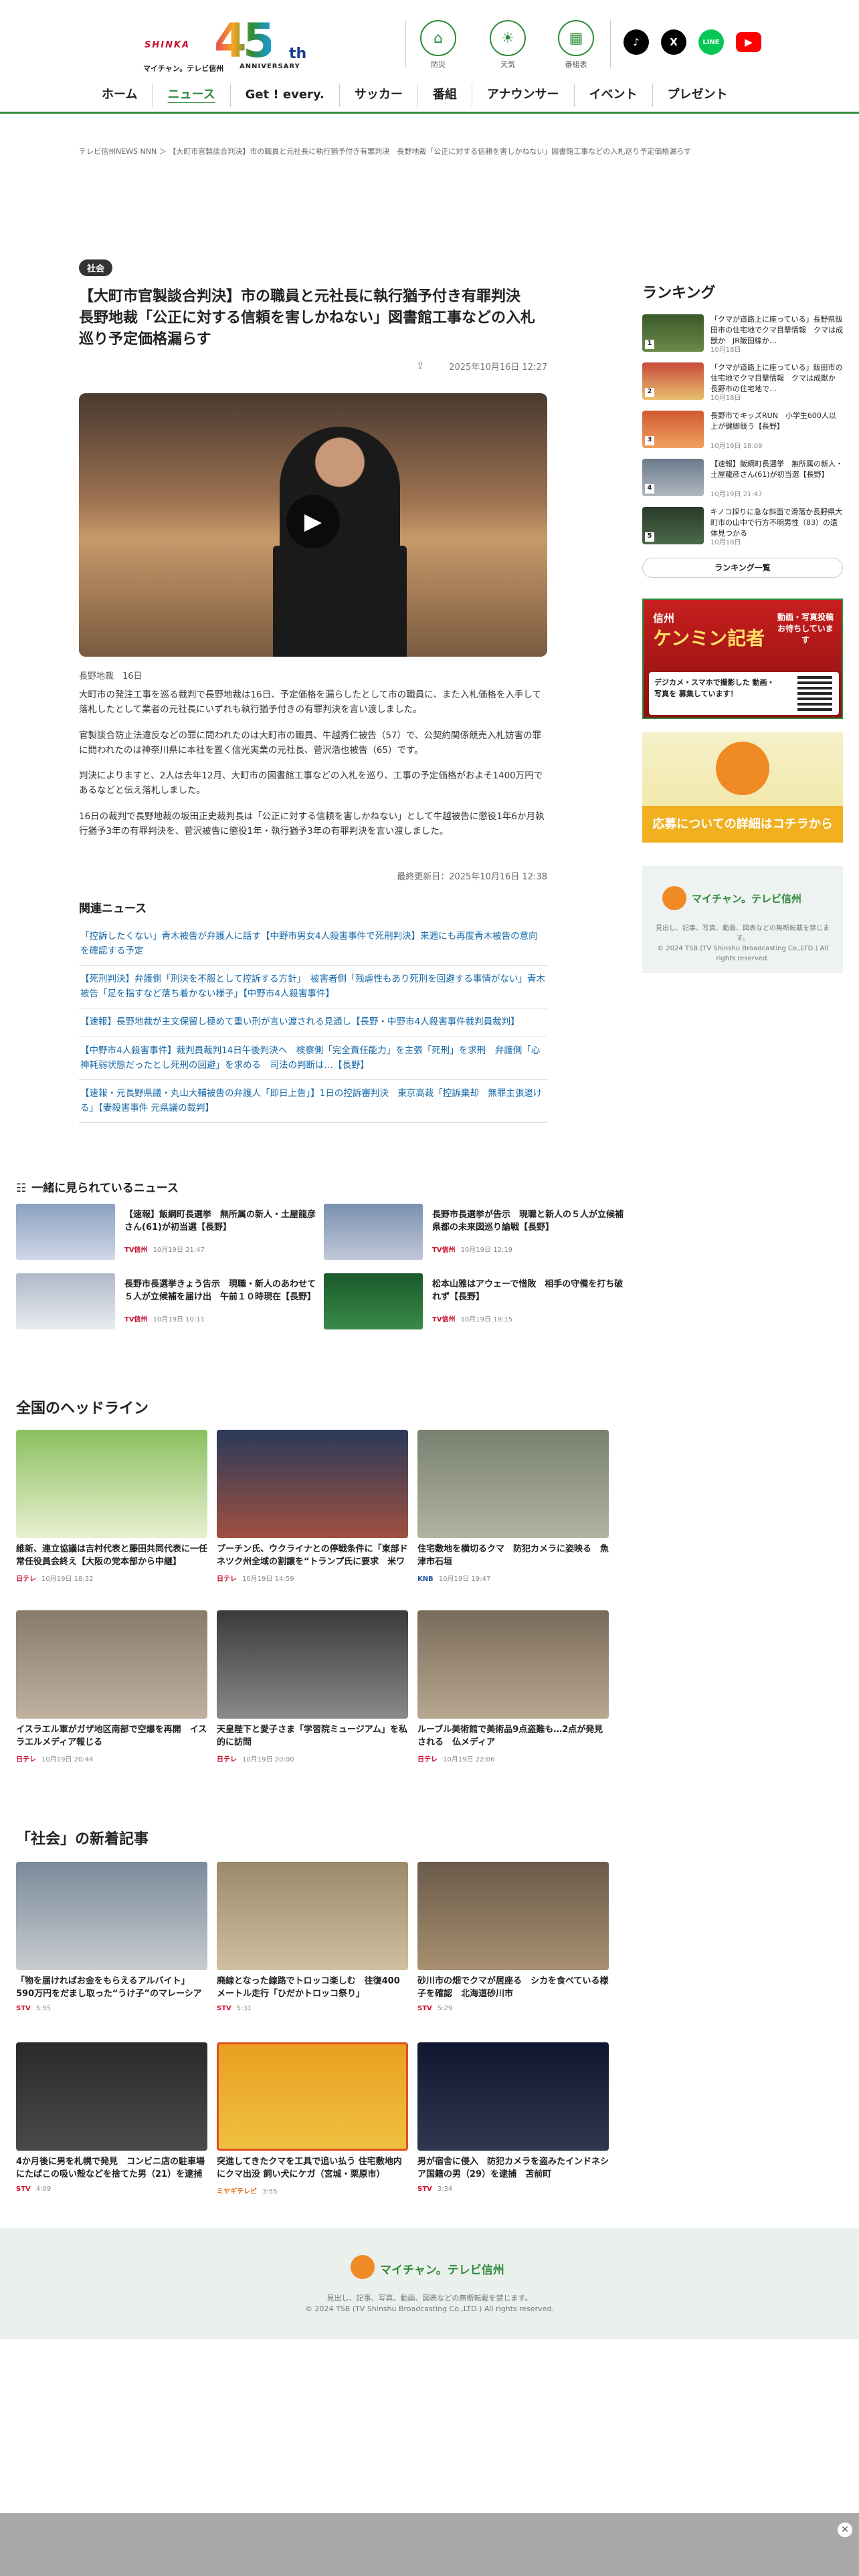 Image resolution: width=859 pixels, height=2576 pixels. I want to click on tiktok-icon: ♪, so click(636, 42).